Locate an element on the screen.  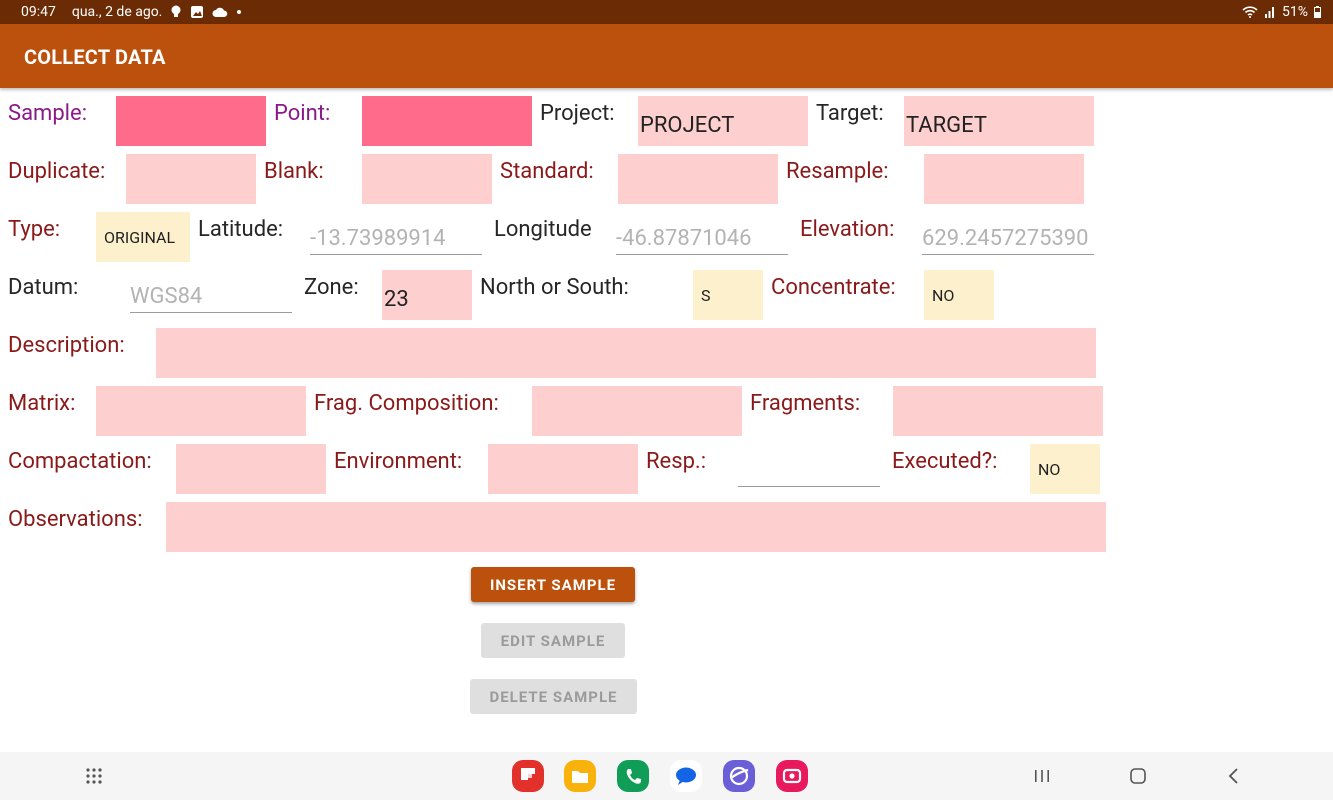
north-south-select: S is located at coordinates (728, 295).